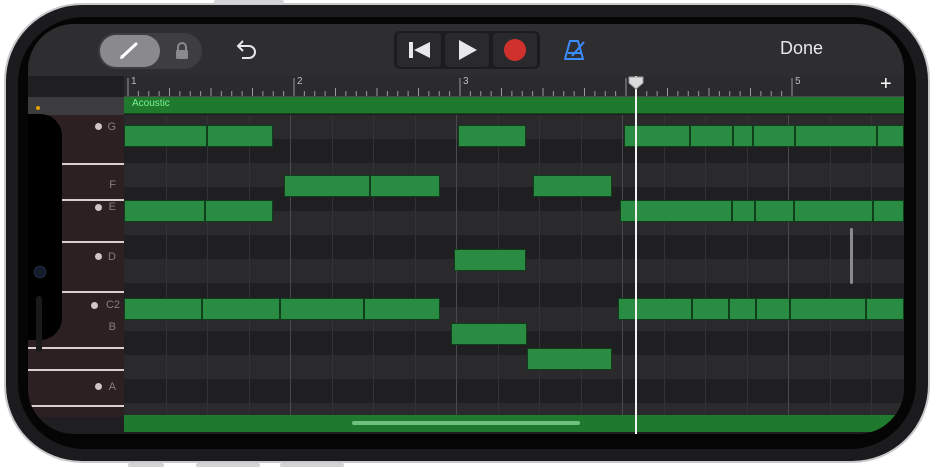  Describe the element at coordinates (40, 272) in the screenshot. I see `camera-icon` at that location.